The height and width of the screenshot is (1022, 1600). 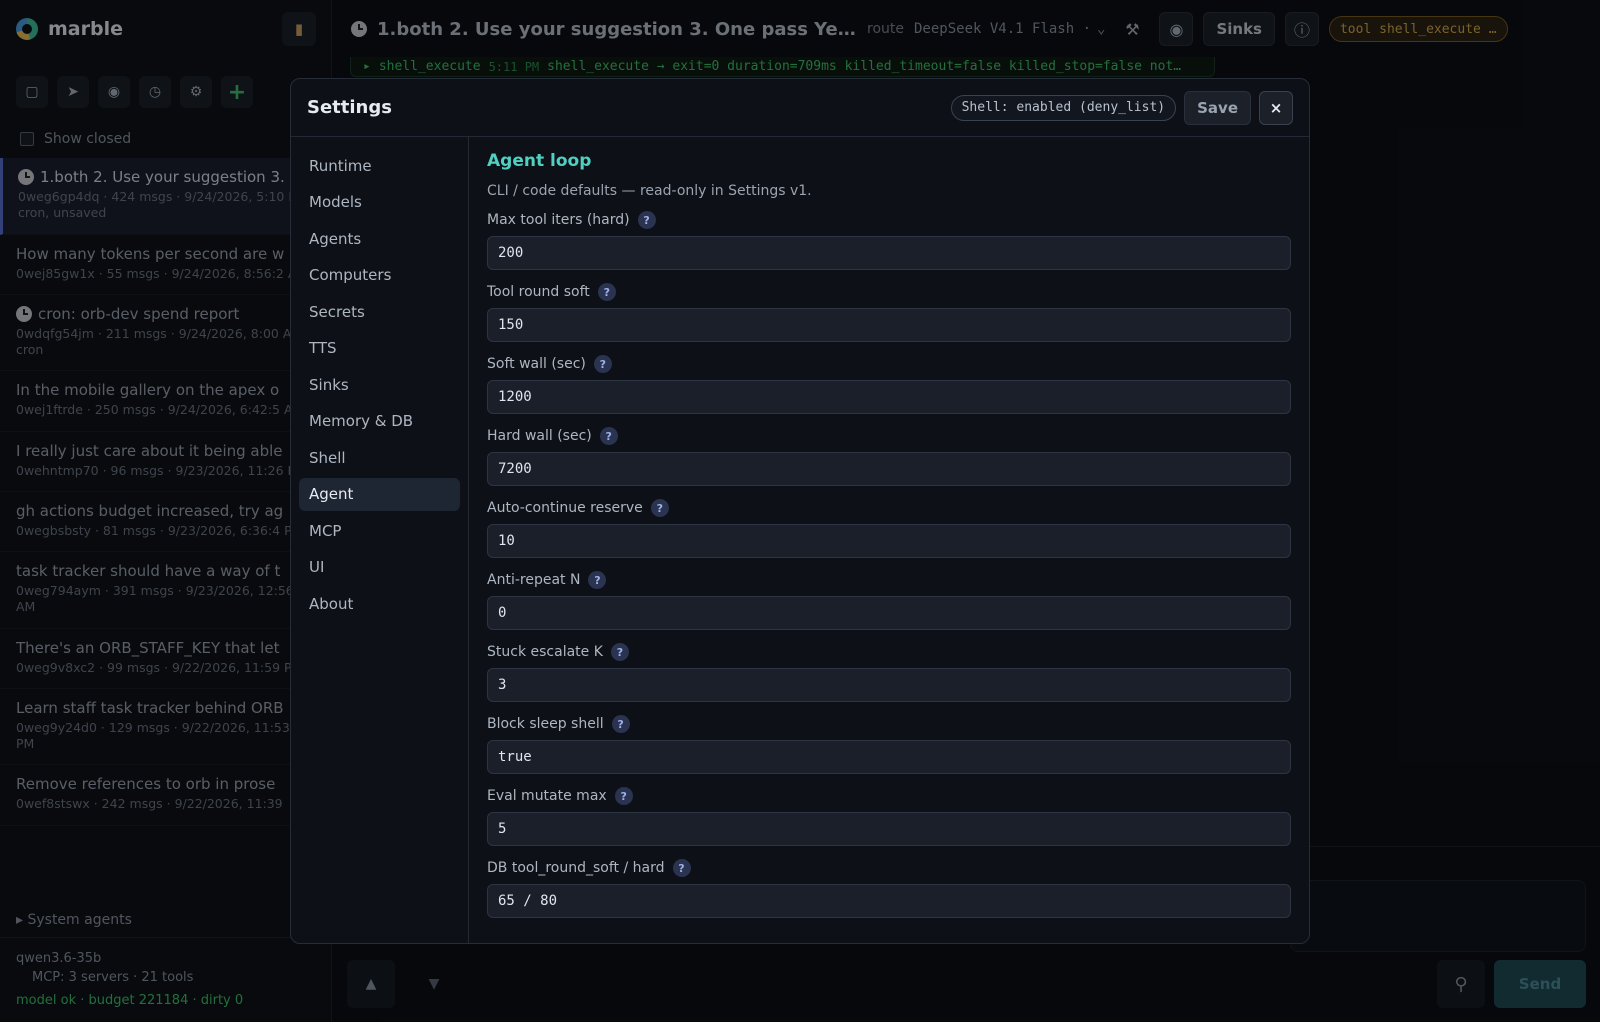 What do you see at coordinates (545, 652) in the screenshot?
I see `setting-label: Stuck escalate K` at bounding box center [545, 652].